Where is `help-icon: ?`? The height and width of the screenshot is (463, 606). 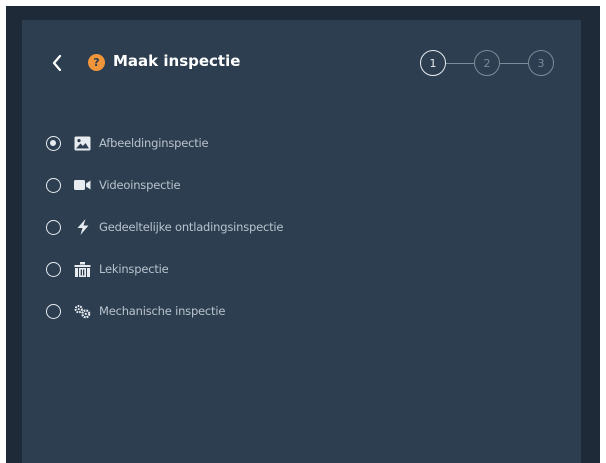
help-icon: ? is located at coordinates (96, 62).